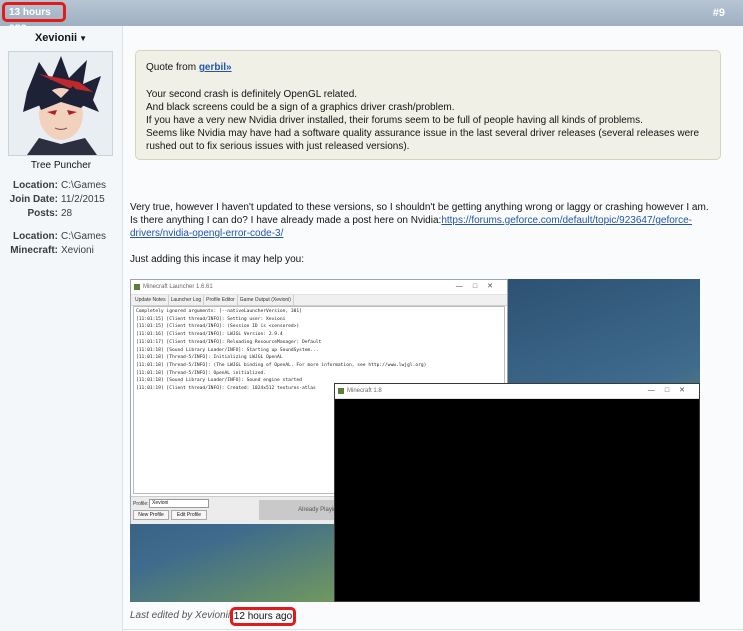 The image size is (743, 631). I want to click on profile-select: Xevioni, so click(179, 503).